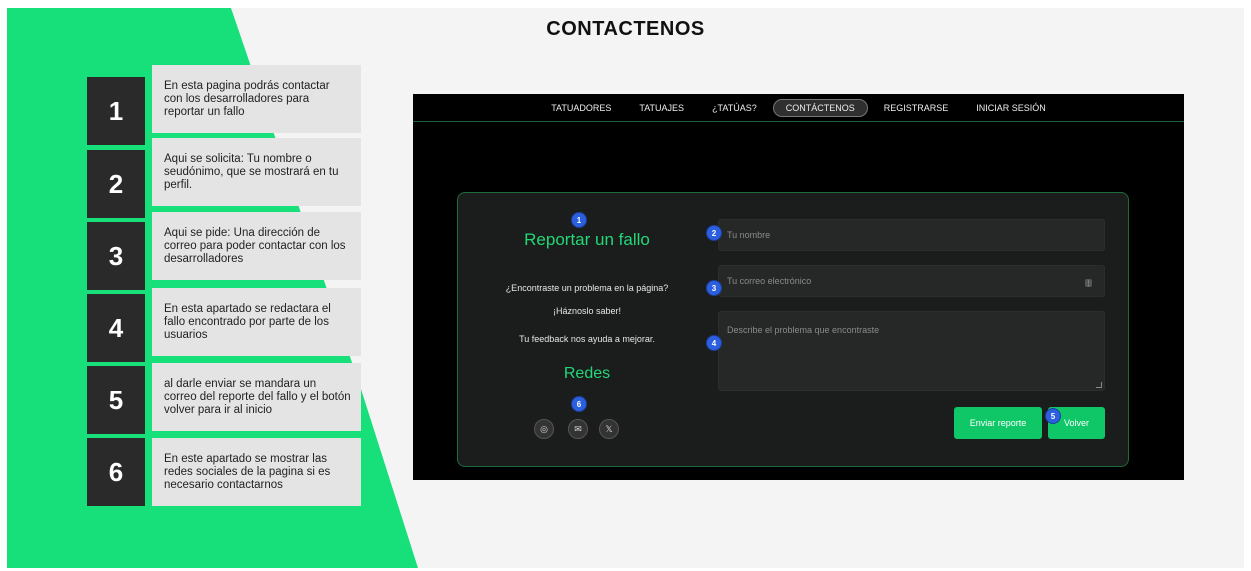 This screenshot has height=571, width=1251. Describe the element at coordinates (587, 288) in the screenshot. I see `problem-question: ¿Encontraste un problema en la página?` at that location.